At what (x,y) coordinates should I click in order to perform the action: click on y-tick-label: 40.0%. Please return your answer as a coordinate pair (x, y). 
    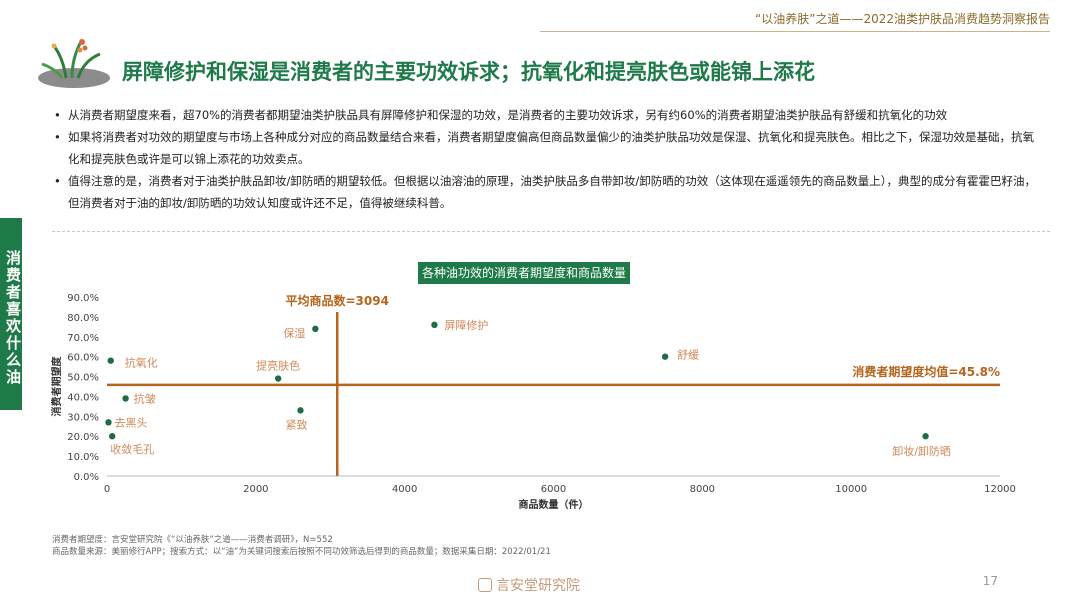
    Looking at the image, I should click on (83, 397).